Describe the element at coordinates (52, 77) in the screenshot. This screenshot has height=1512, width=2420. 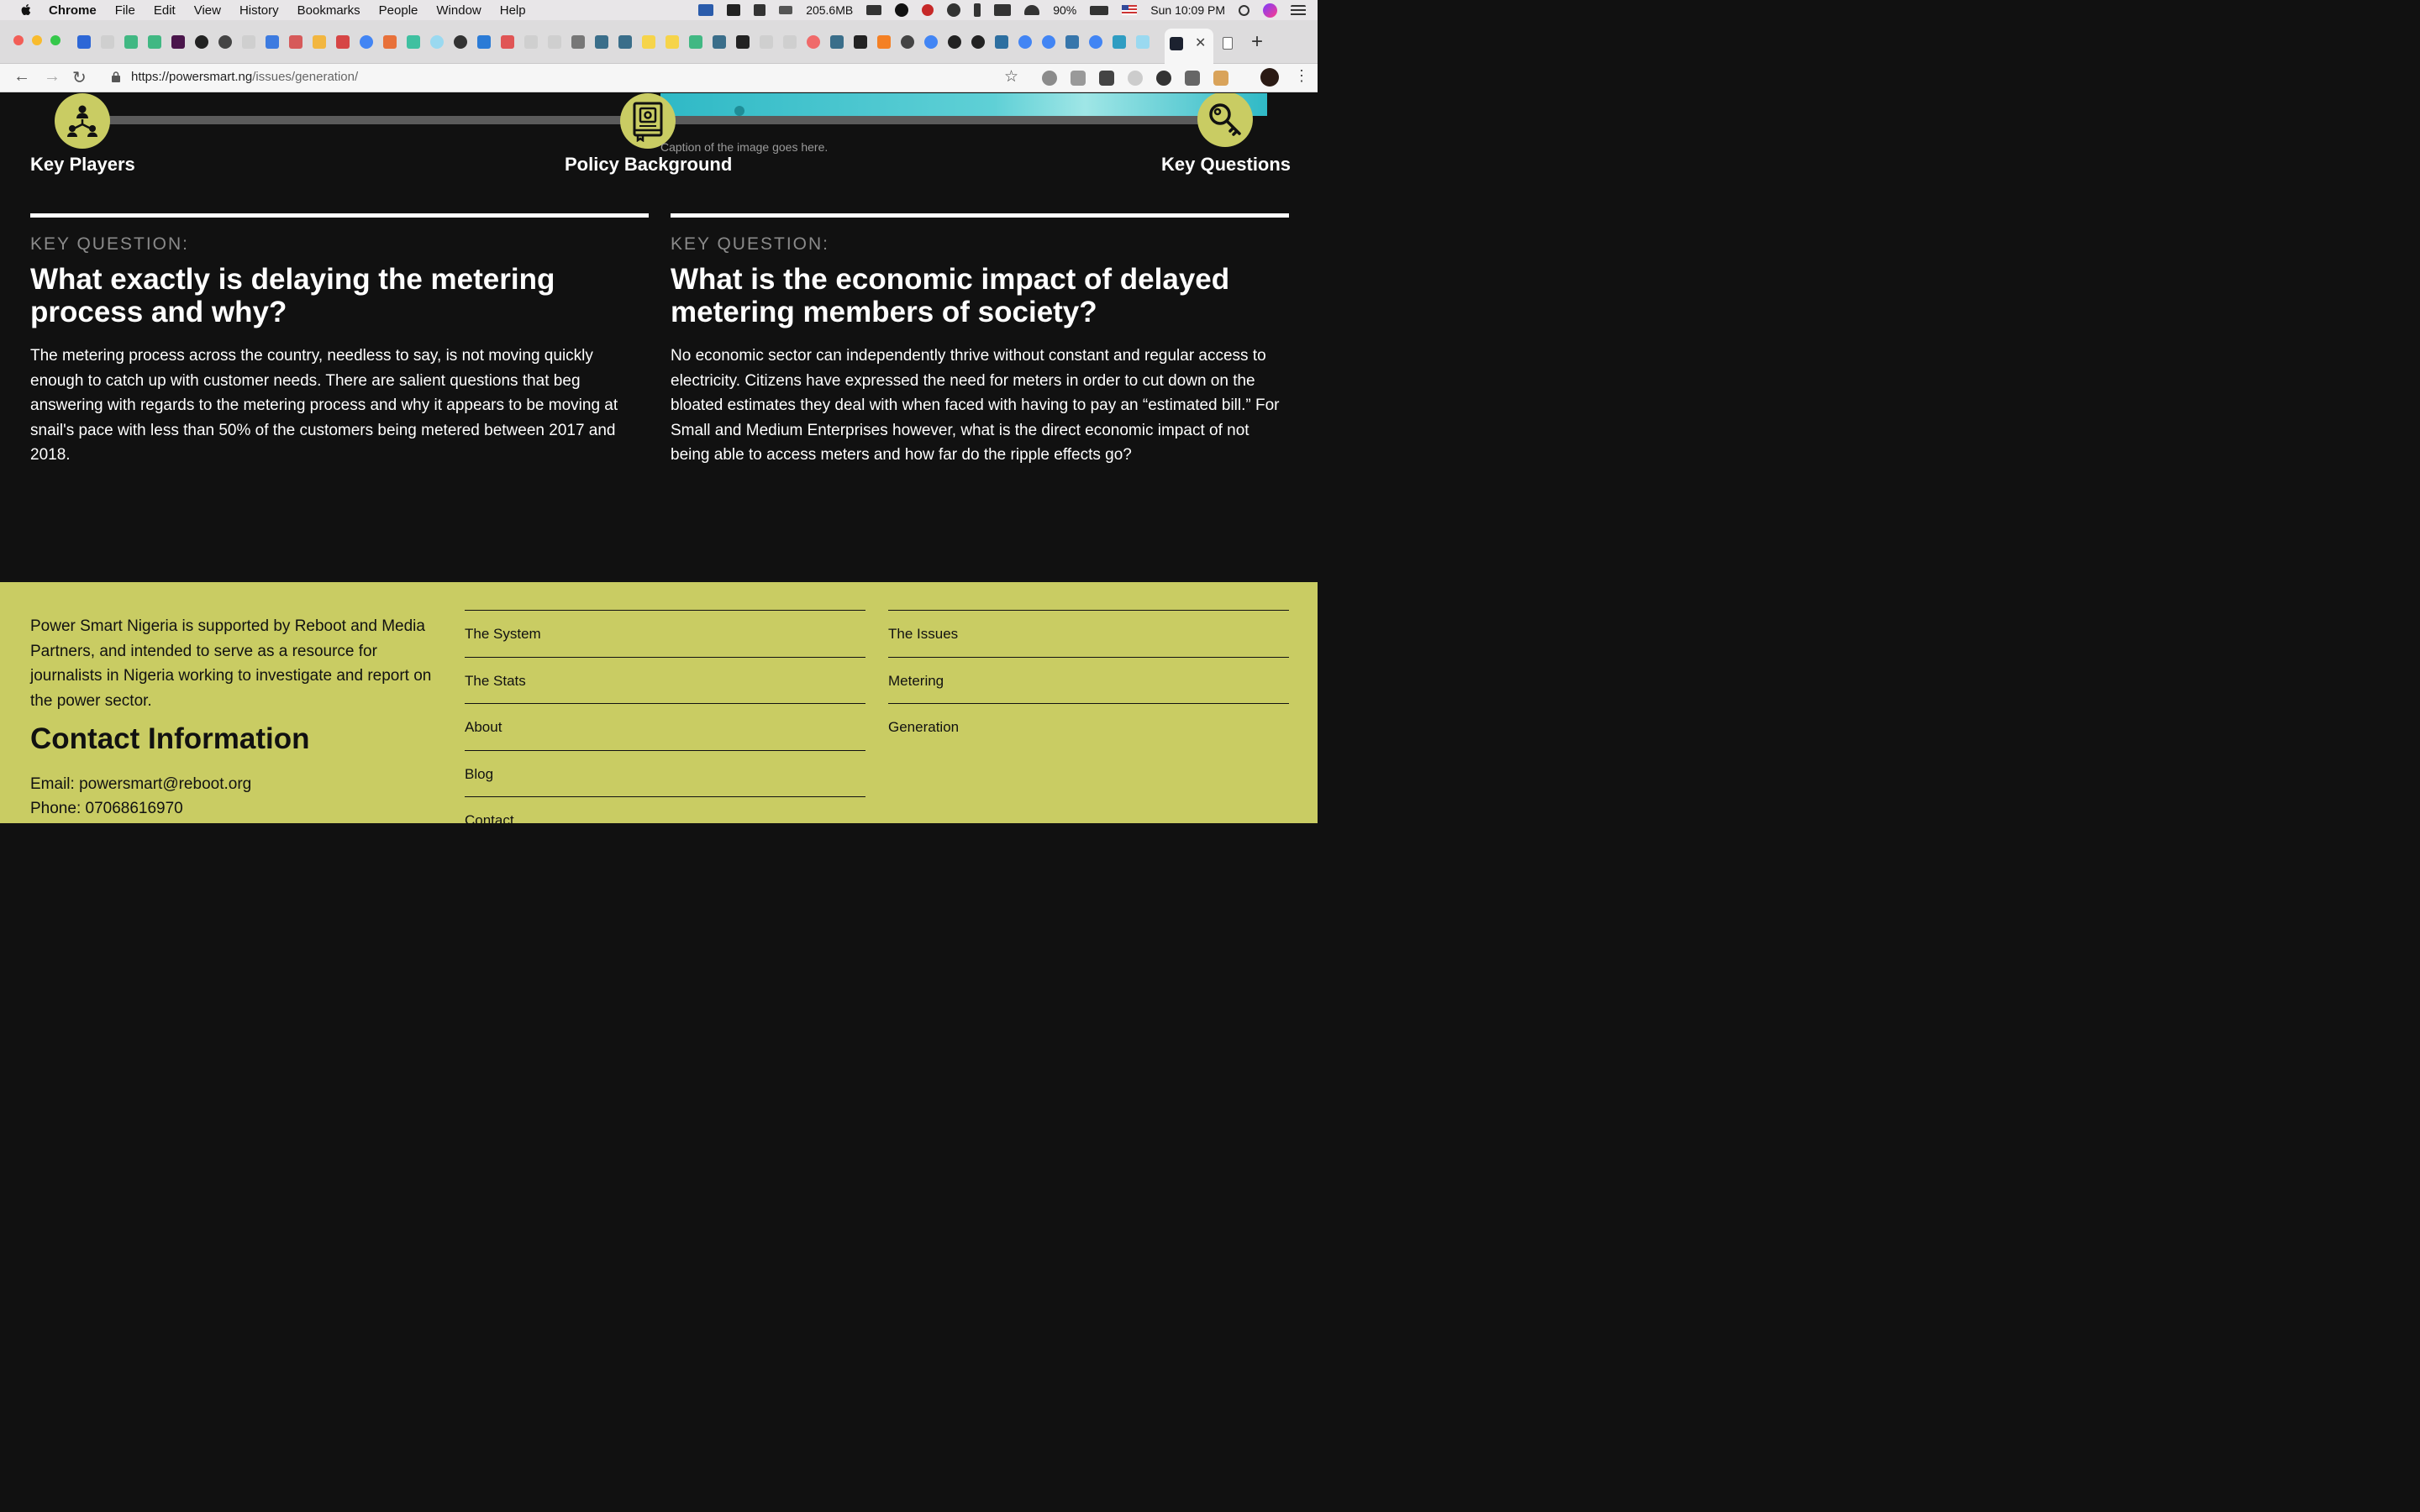
I see `forward-arrow-icon: →` at that location.